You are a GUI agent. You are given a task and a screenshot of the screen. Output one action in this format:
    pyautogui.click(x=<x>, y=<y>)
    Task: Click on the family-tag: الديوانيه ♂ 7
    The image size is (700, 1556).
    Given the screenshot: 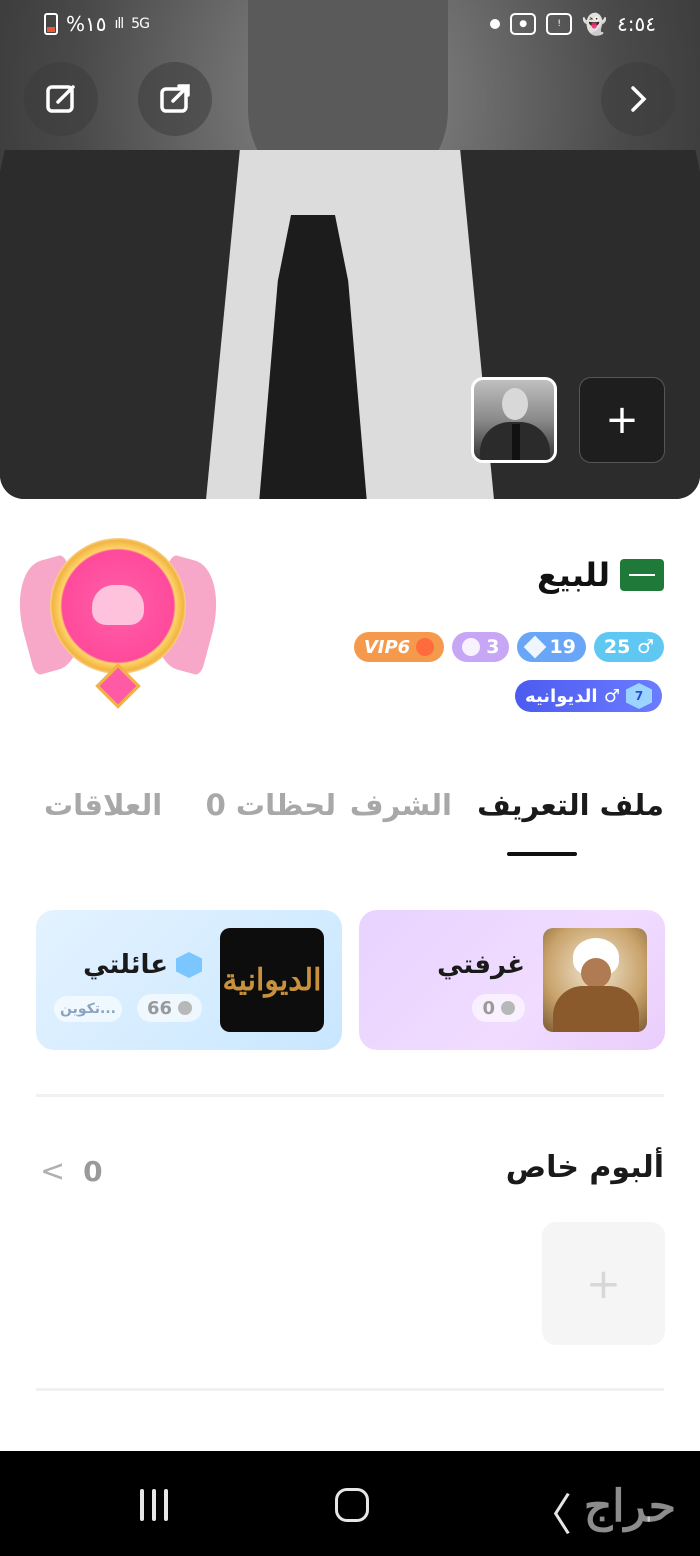 What is the action you would take?
    pyautogui.click(x=588, y=696)
    